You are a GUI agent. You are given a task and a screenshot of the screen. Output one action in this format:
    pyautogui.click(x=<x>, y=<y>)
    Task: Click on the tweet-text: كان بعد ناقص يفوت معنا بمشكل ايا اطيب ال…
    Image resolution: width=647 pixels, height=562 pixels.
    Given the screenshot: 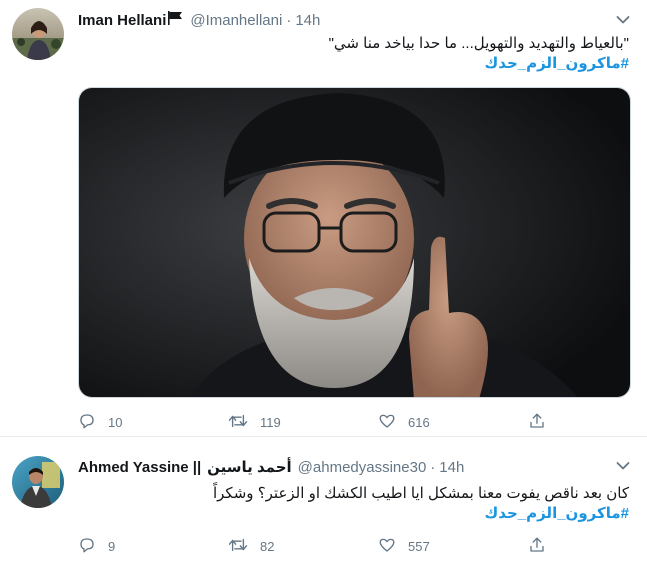 What is the action you would take?
    pyautogui.click(x=353, y=504)
    